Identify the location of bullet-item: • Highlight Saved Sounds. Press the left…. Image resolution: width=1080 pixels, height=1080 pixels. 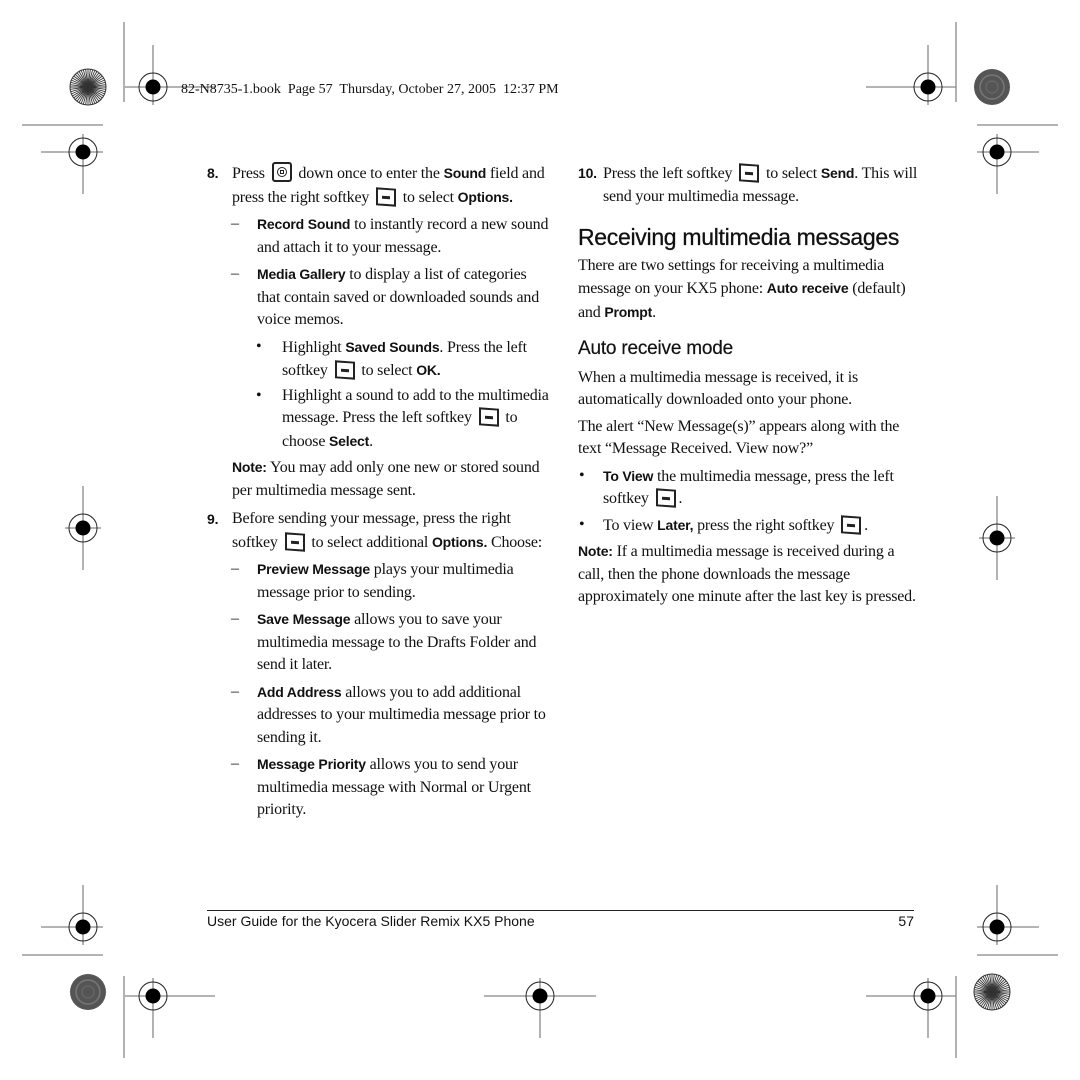
(391, 358).